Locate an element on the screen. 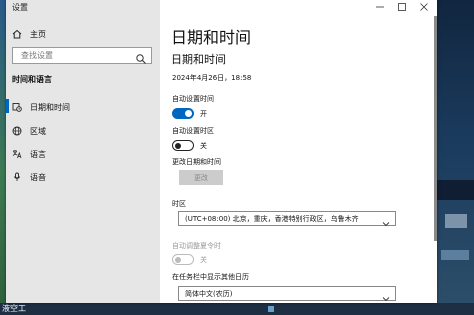 The image size is (474, 315). search-icon is located at coordinates (141, 57).